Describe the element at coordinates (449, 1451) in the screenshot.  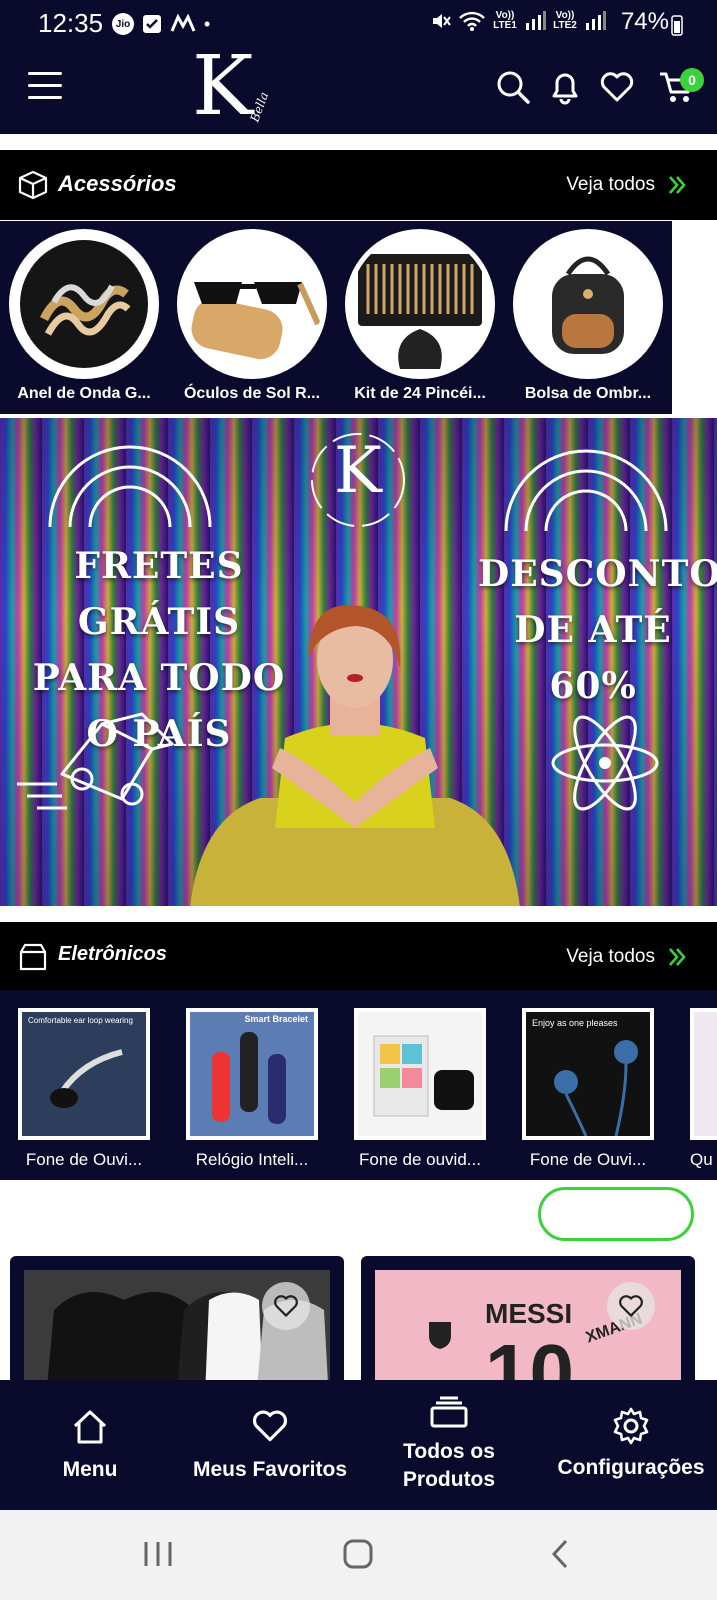
I see `nav-label-line1: Todos os` at that location.